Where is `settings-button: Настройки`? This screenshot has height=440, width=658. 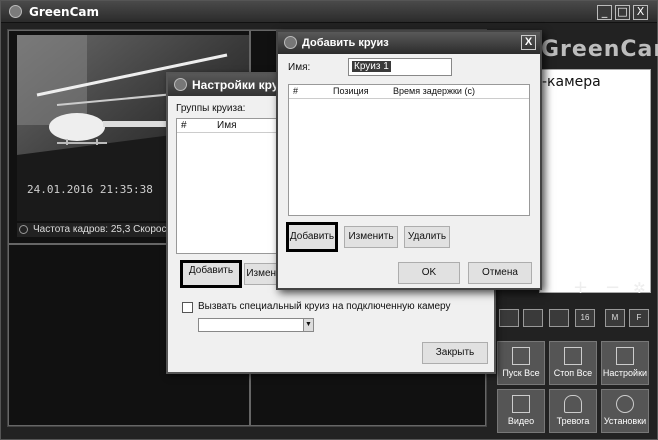
settings-button: Настройки is located at coordinates (625, 363).